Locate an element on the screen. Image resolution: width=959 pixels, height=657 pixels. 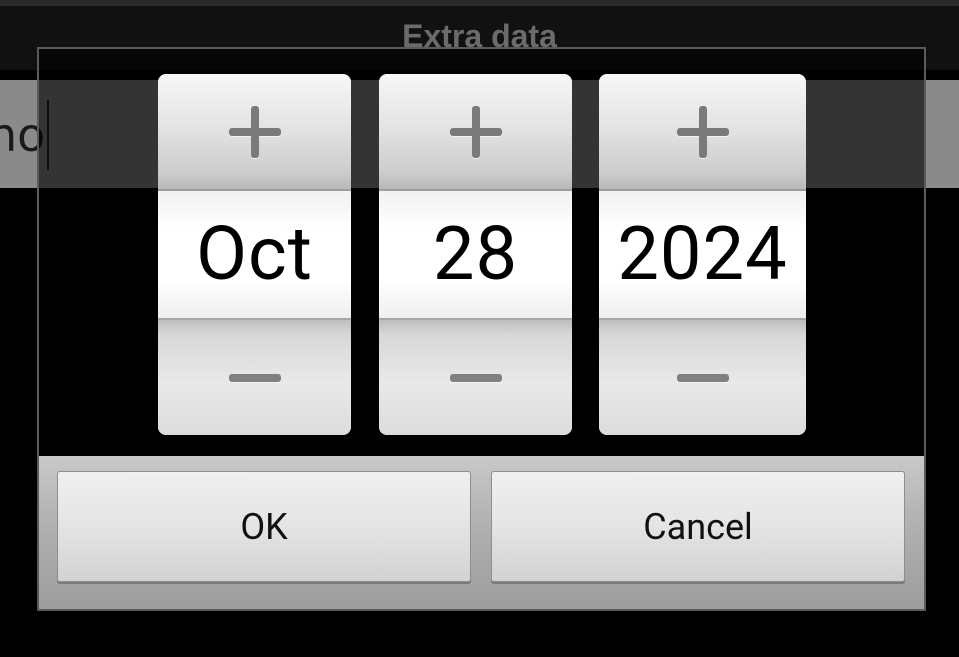
day-increment-button is located at coordinates (475, 132).